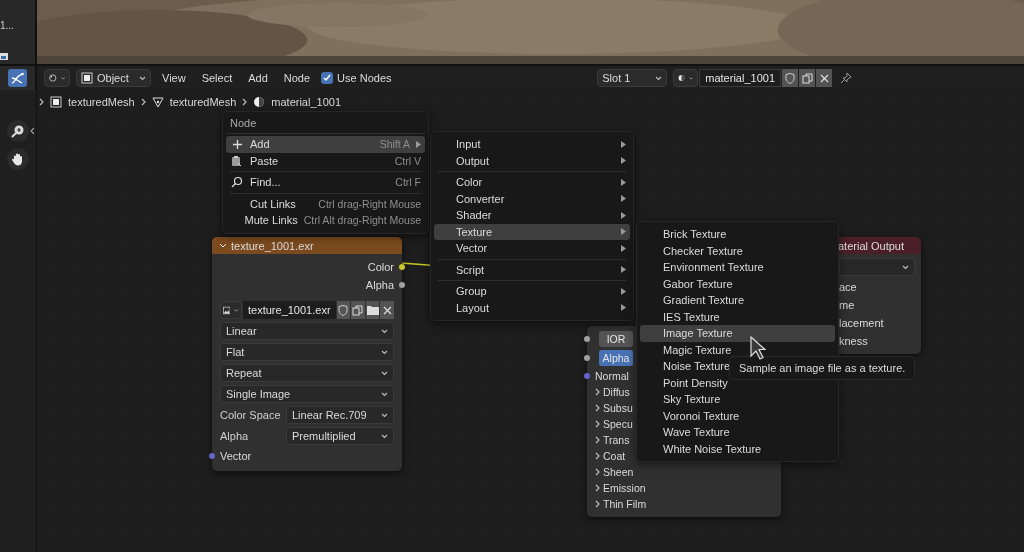 The width and height of the screenshot is (1024, 552). I want to click on socket-label: me, so click(847, 304).